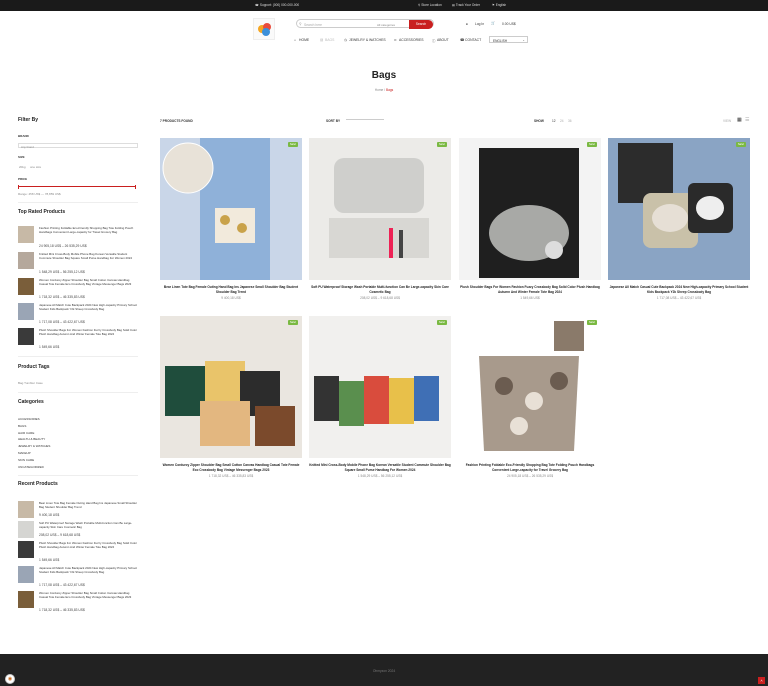  I want to click on product-price: 1 717,08 US$ – 43 422,67 US$, so click(62, 322).